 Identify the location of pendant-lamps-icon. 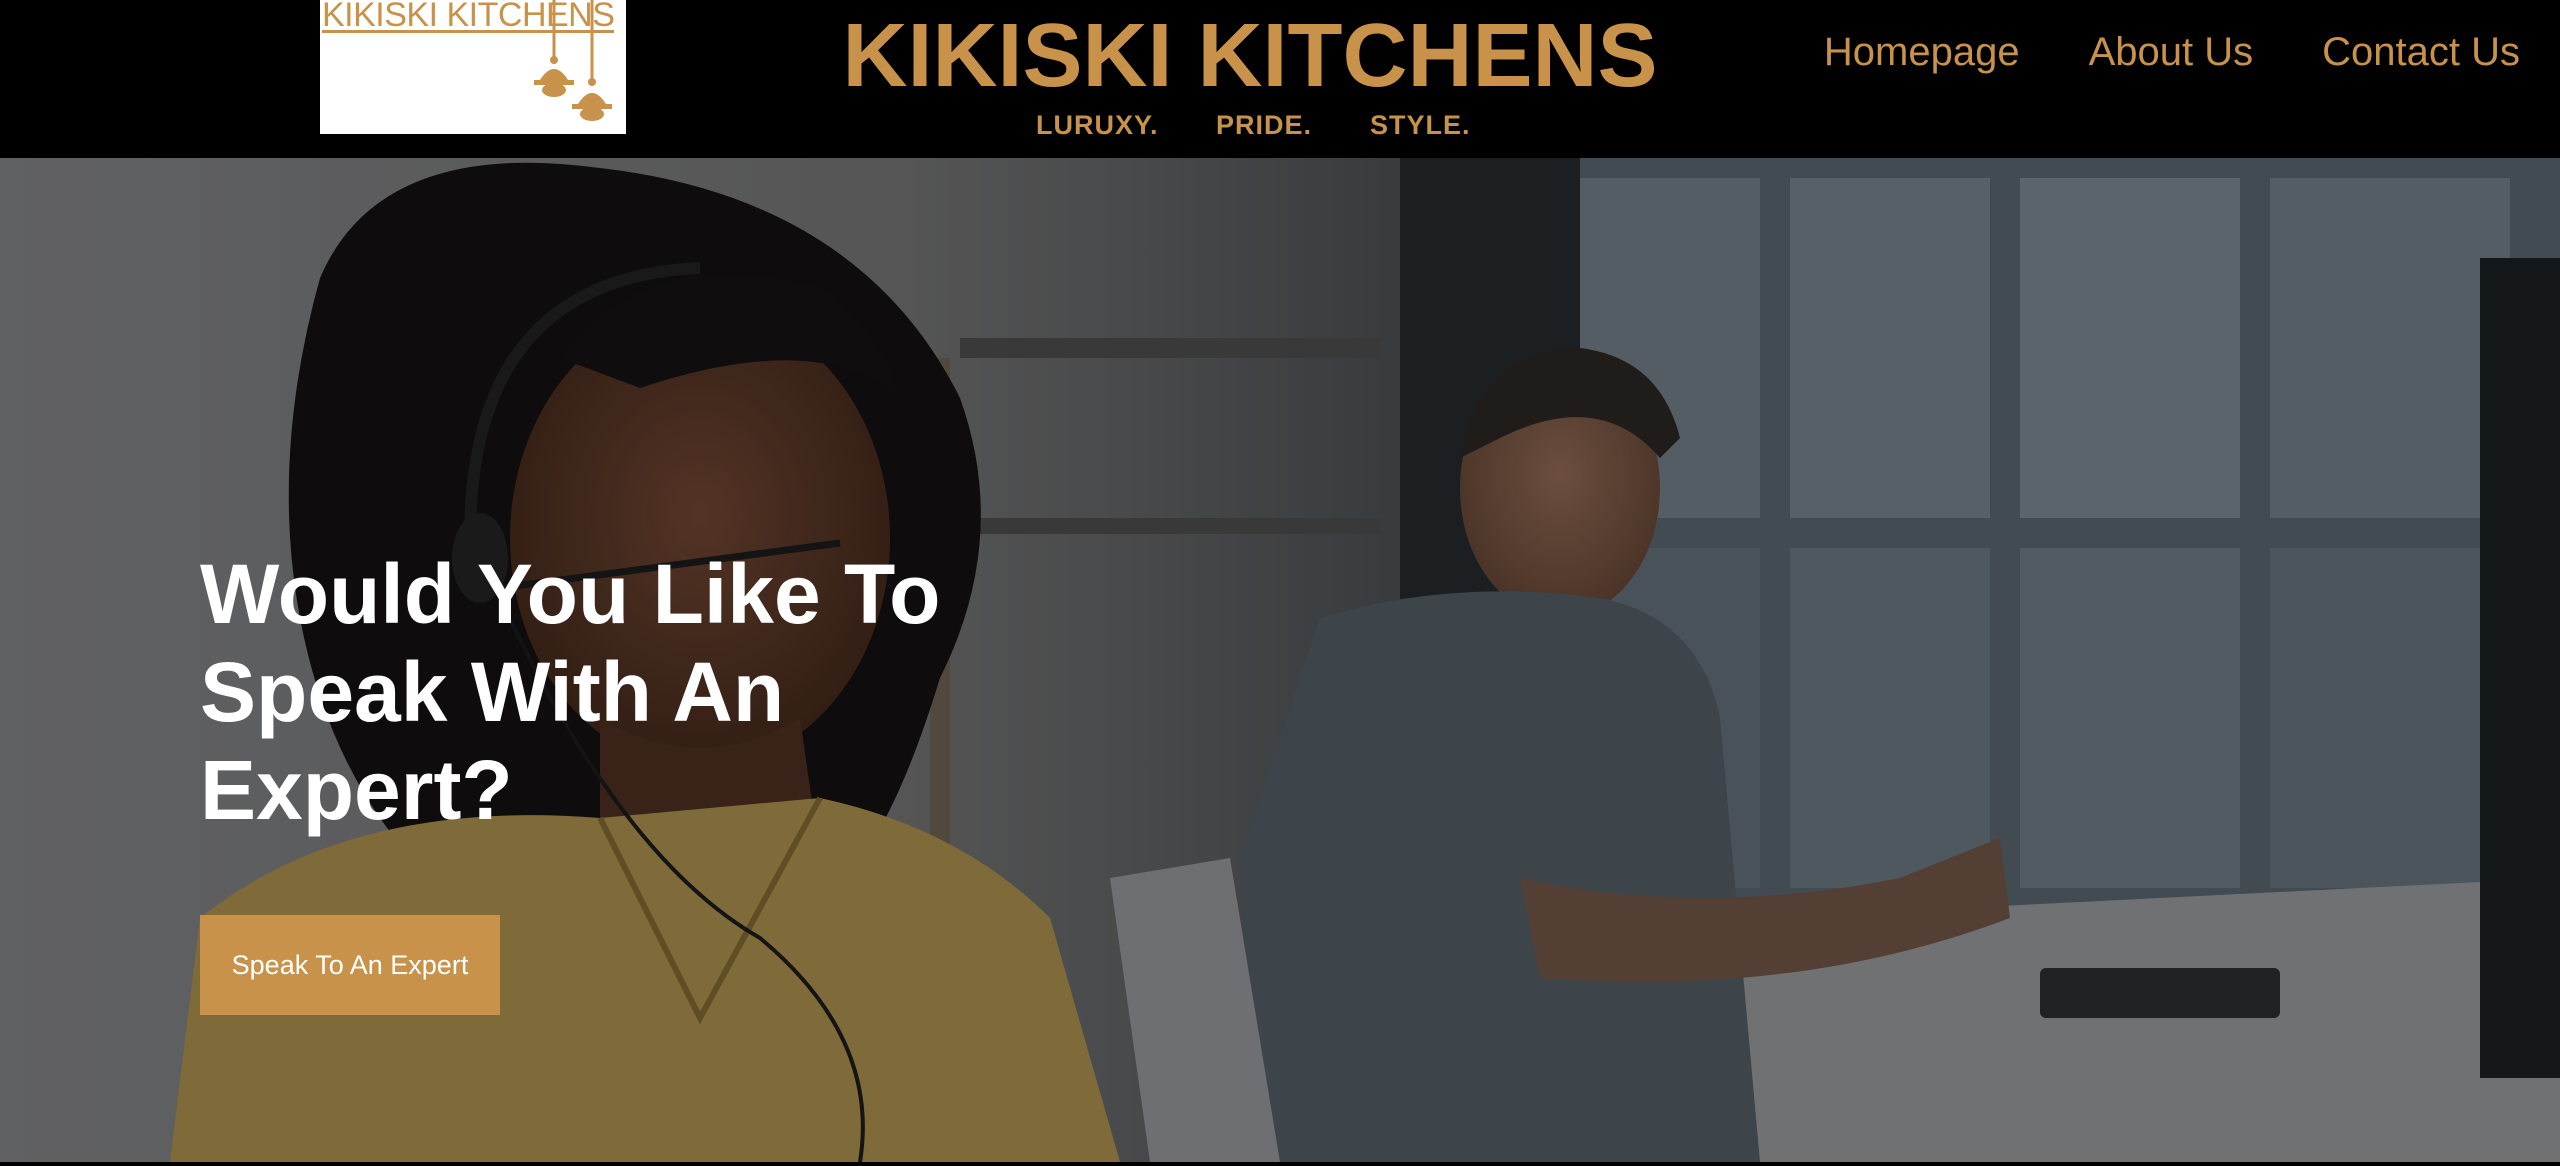
(573, 60).